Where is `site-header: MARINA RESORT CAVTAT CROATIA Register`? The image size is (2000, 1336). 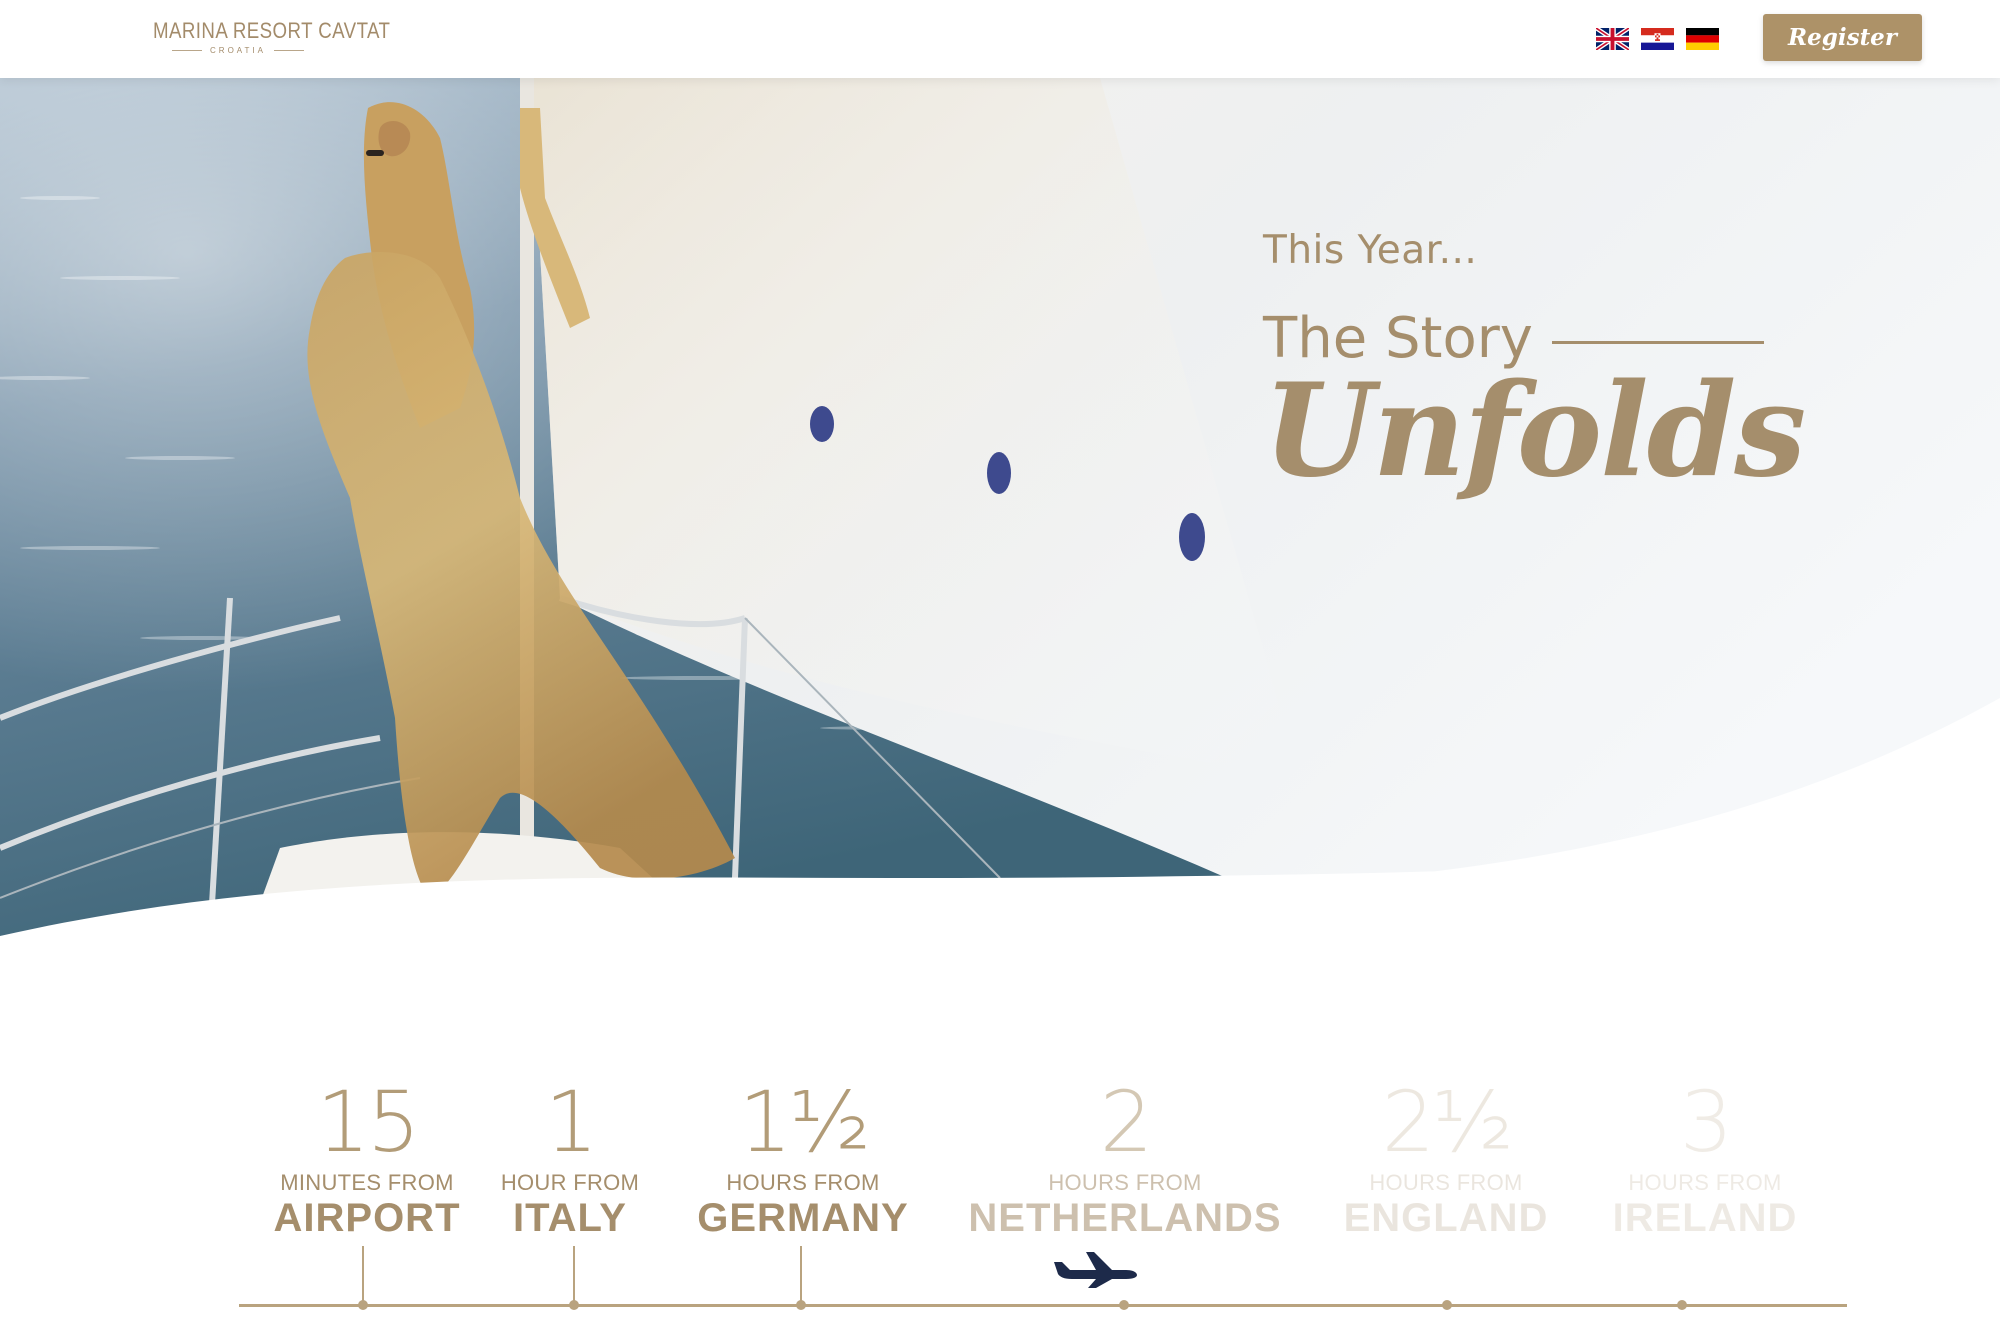 site-header: MARINA RESORT CAVTAT CROATIA Register is located at coordinates (1000, 39).